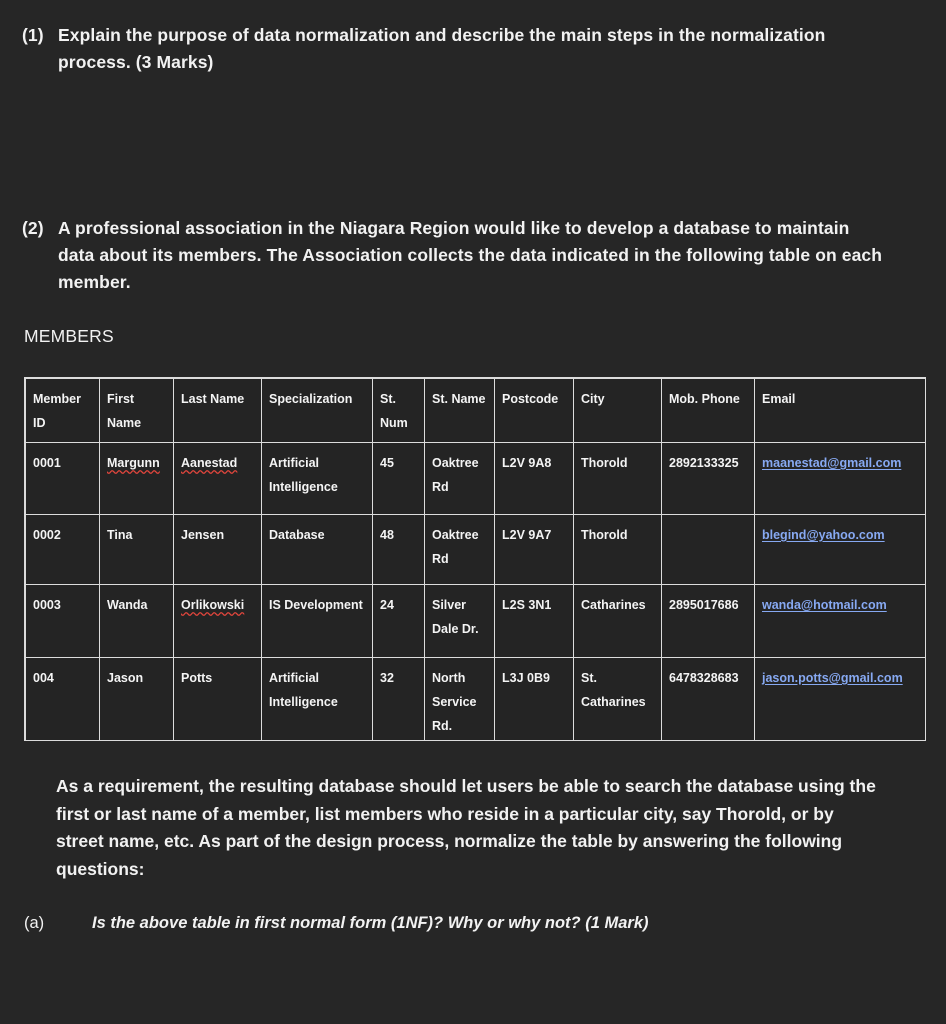 This screenshot has width=946, height=1024. I want to click on cell-postcode: L2V 9A7, so click(534, 549).